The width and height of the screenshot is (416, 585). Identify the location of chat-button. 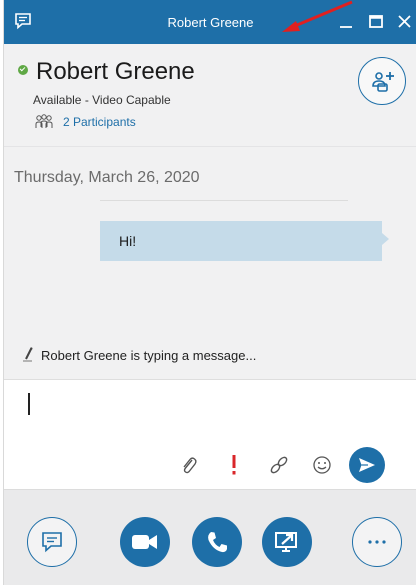
(52, 542).